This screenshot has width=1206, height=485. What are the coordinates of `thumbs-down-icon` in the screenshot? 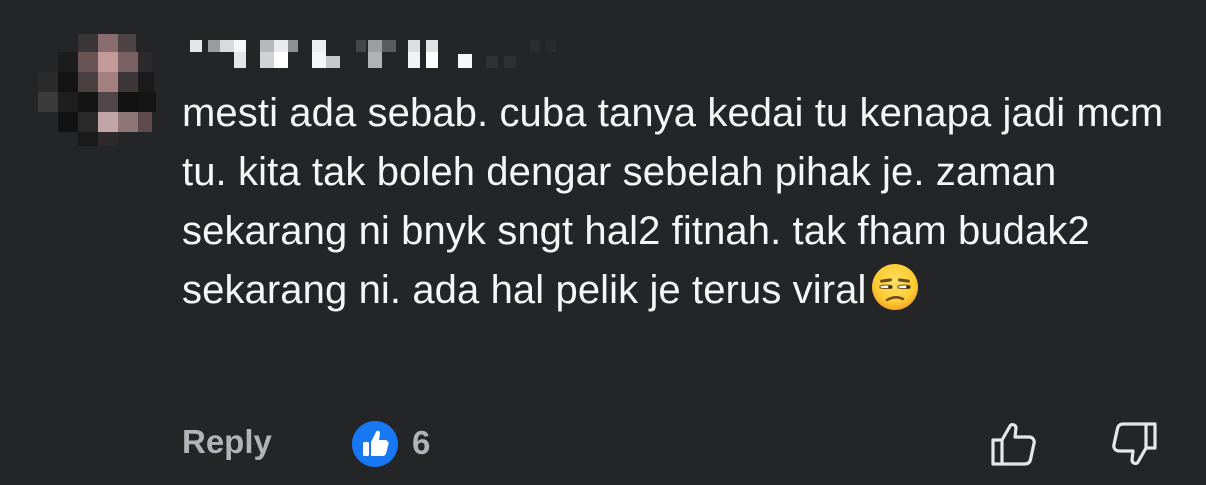 It's located at (1134, 444).